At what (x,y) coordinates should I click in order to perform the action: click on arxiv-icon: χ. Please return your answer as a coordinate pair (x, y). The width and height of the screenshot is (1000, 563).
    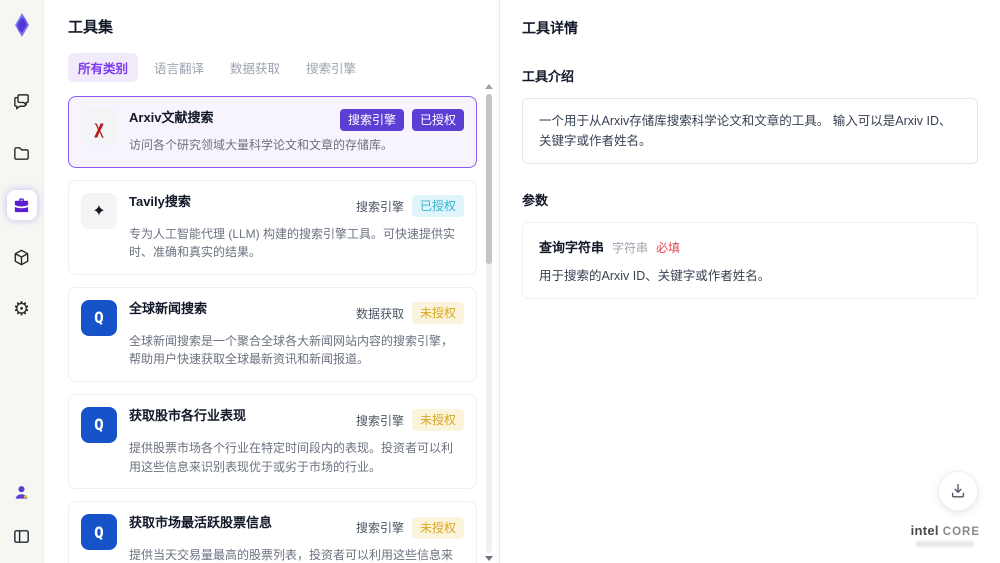
    Looking at the image, I should click on (99, 127).